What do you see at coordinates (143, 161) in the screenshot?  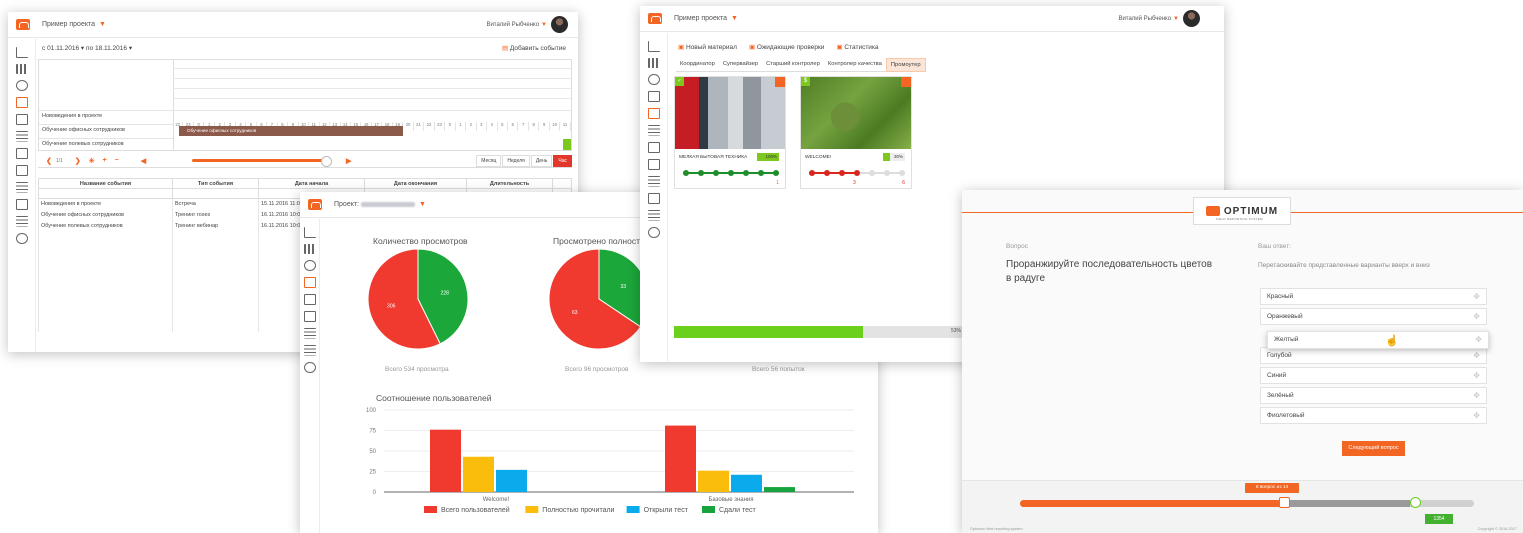 I see `rewind-icon: ◀` at bounding box center [143, 161].